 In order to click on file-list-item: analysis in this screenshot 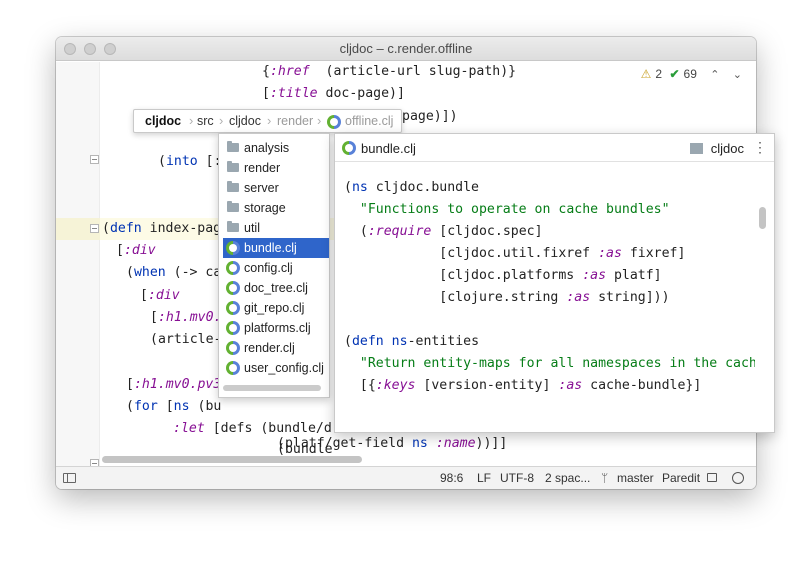, I will do `click(276, 148)`.